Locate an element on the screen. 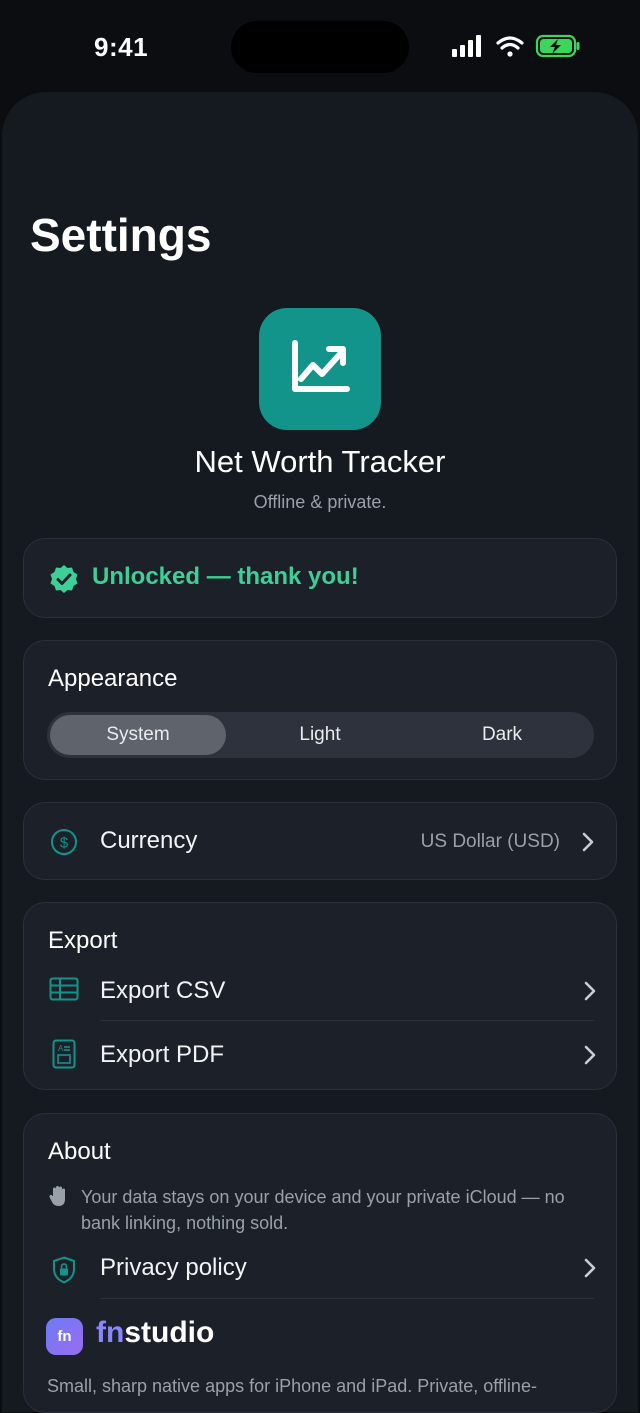 This screenshot has width=640, height=1413. currency-label: Currency is located at coordinates (149, 840).